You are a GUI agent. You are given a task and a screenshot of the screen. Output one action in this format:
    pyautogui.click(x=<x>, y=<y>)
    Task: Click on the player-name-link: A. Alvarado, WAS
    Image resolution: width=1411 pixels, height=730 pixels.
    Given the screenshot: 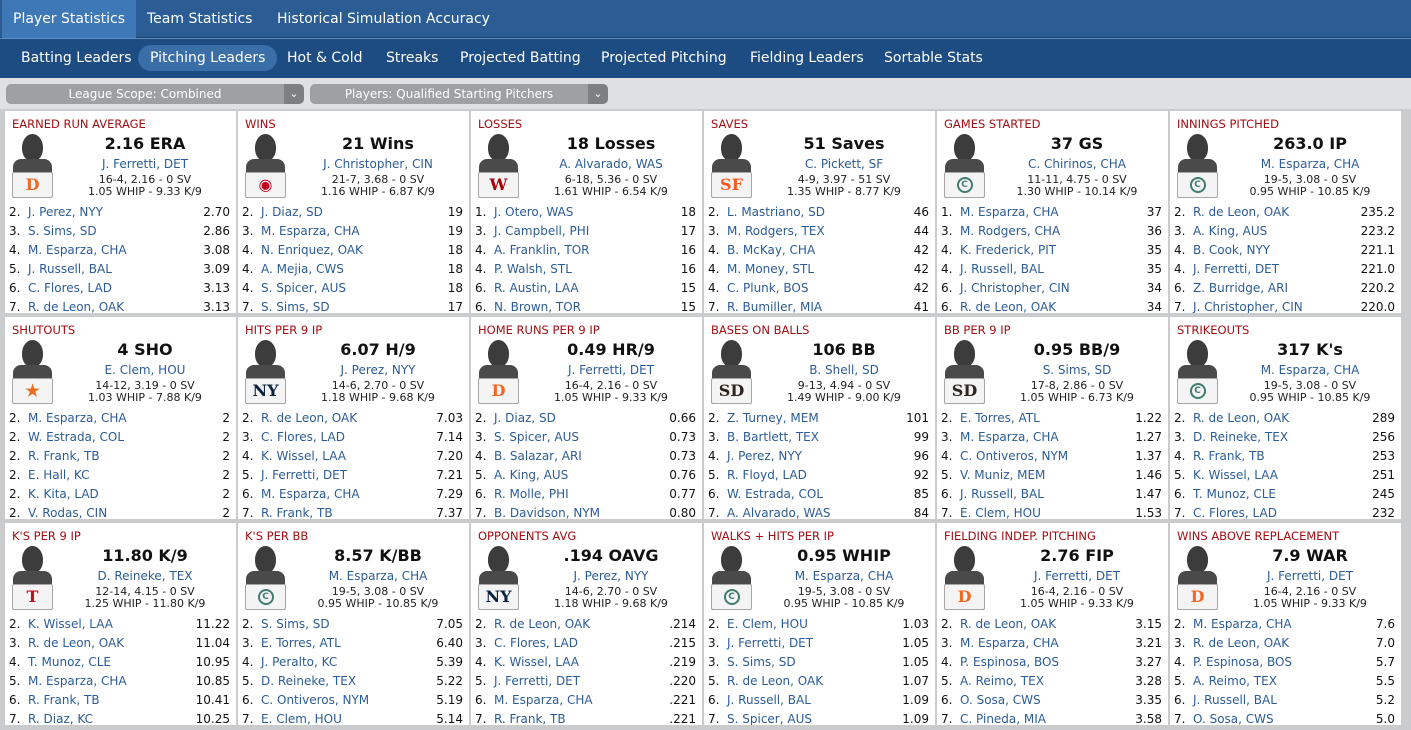 What is the action you would take?
    pyautogui.click(x=779, y=511)
    